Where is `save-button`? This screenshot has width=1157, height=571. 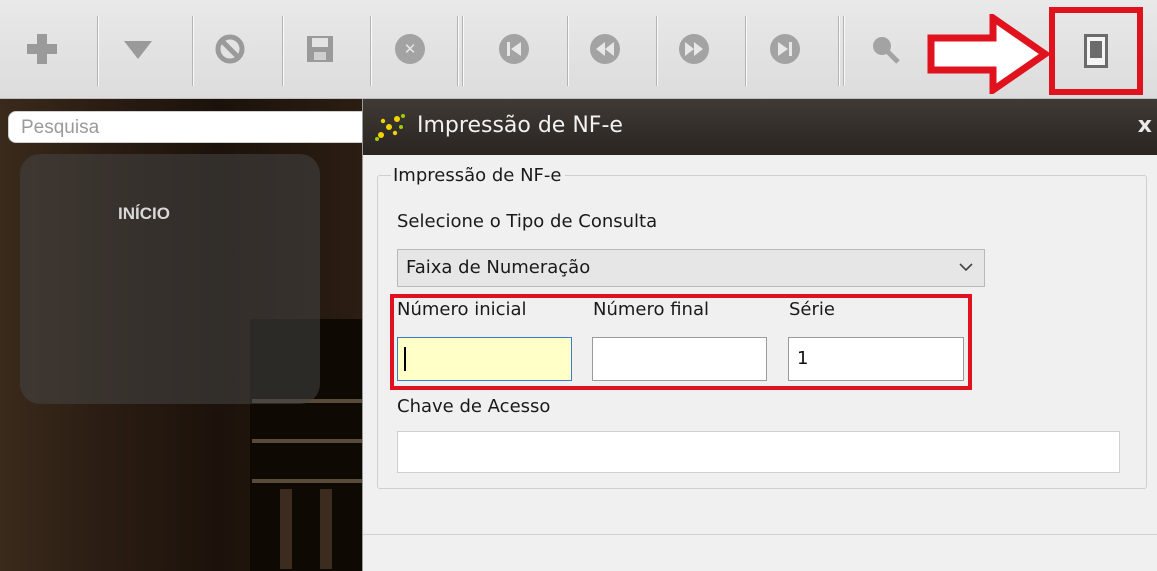 save-button is located at coordinates (320, 49).